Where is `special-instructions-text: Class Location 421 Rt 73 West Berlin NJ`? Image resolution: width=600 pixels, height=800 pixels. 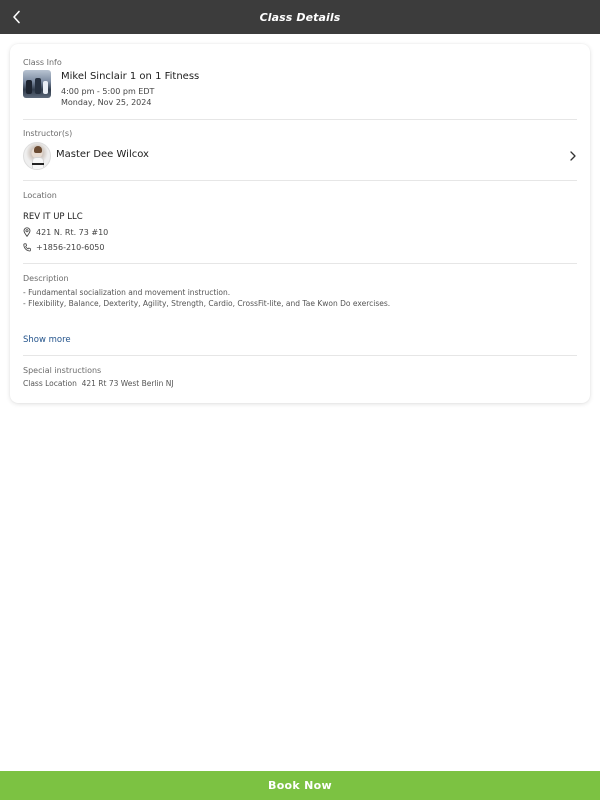 special-instructions-text: Class Location 421 Rt 73 West Berlin NJ is located at coordinates (98, 383).